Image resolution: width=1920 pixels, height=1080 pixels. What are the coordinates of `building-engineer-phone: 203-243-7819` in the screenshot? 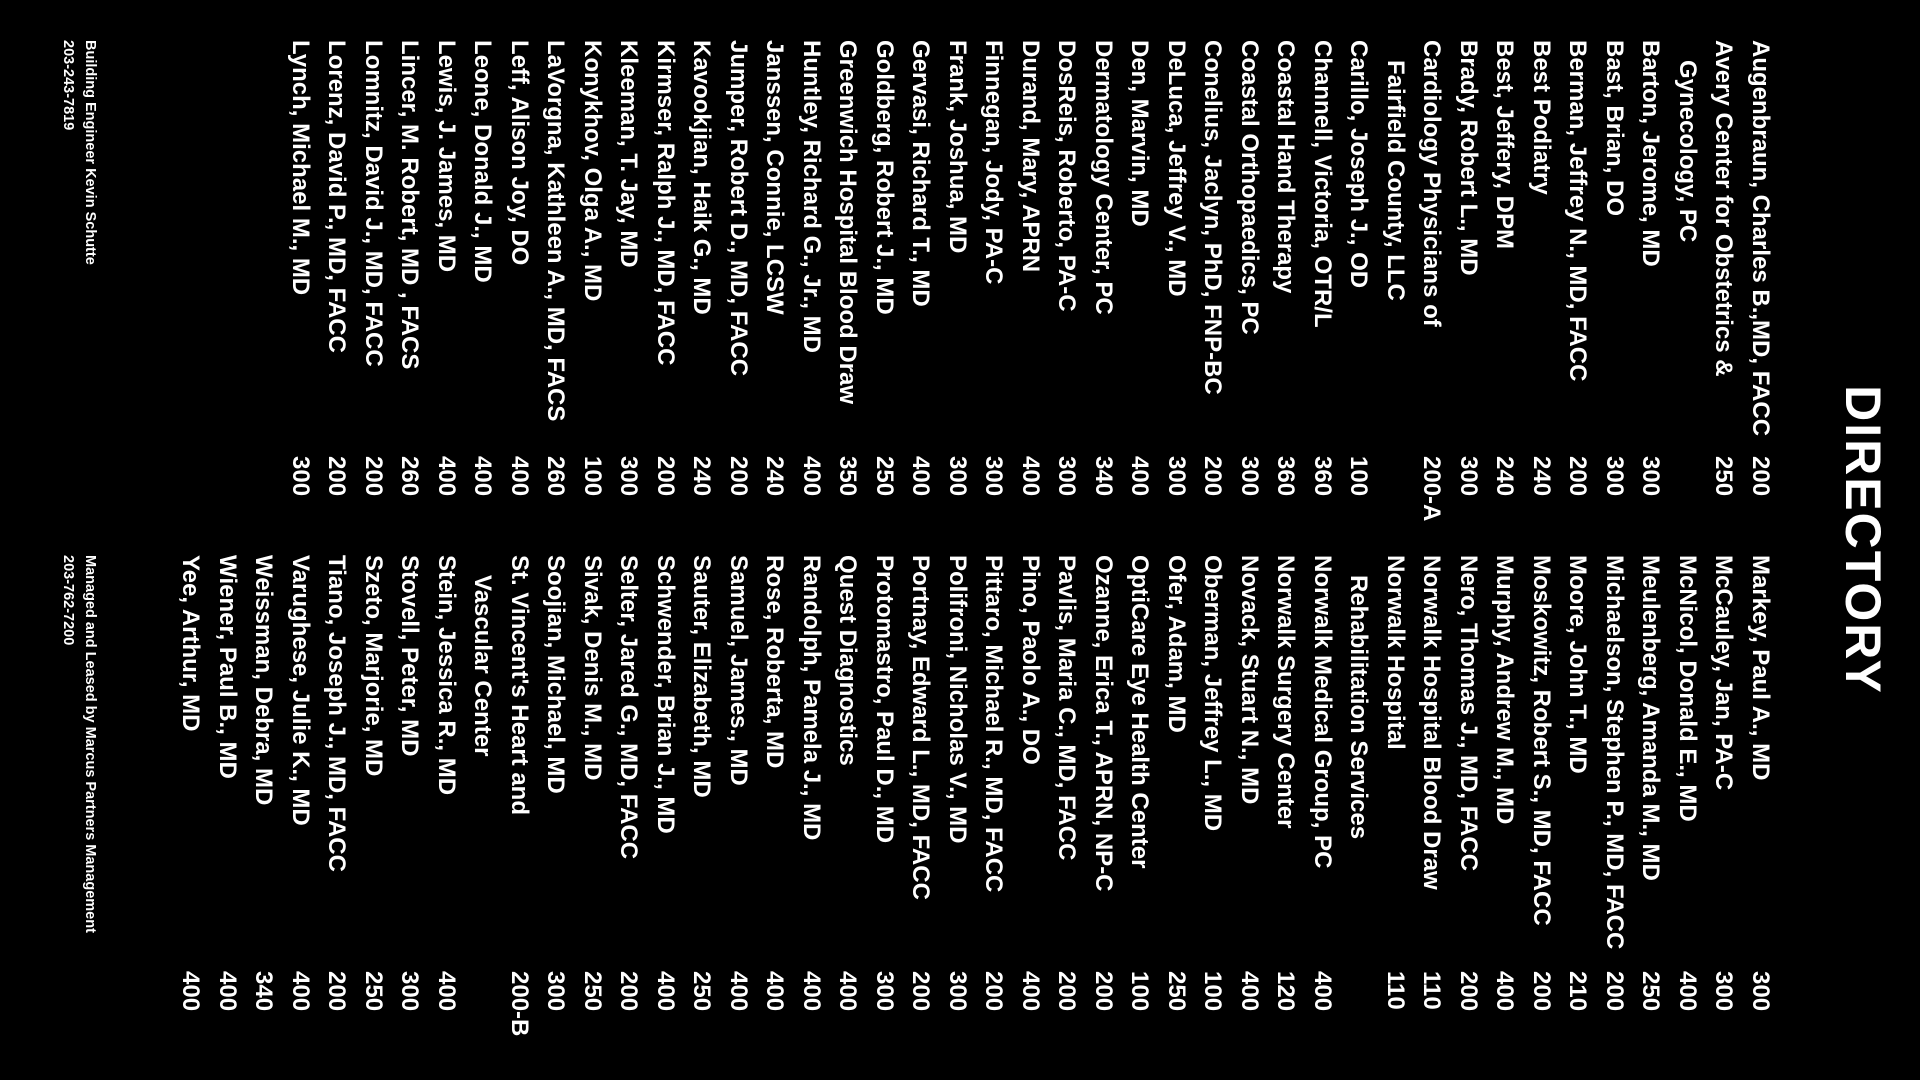 It's located at (68, 85).